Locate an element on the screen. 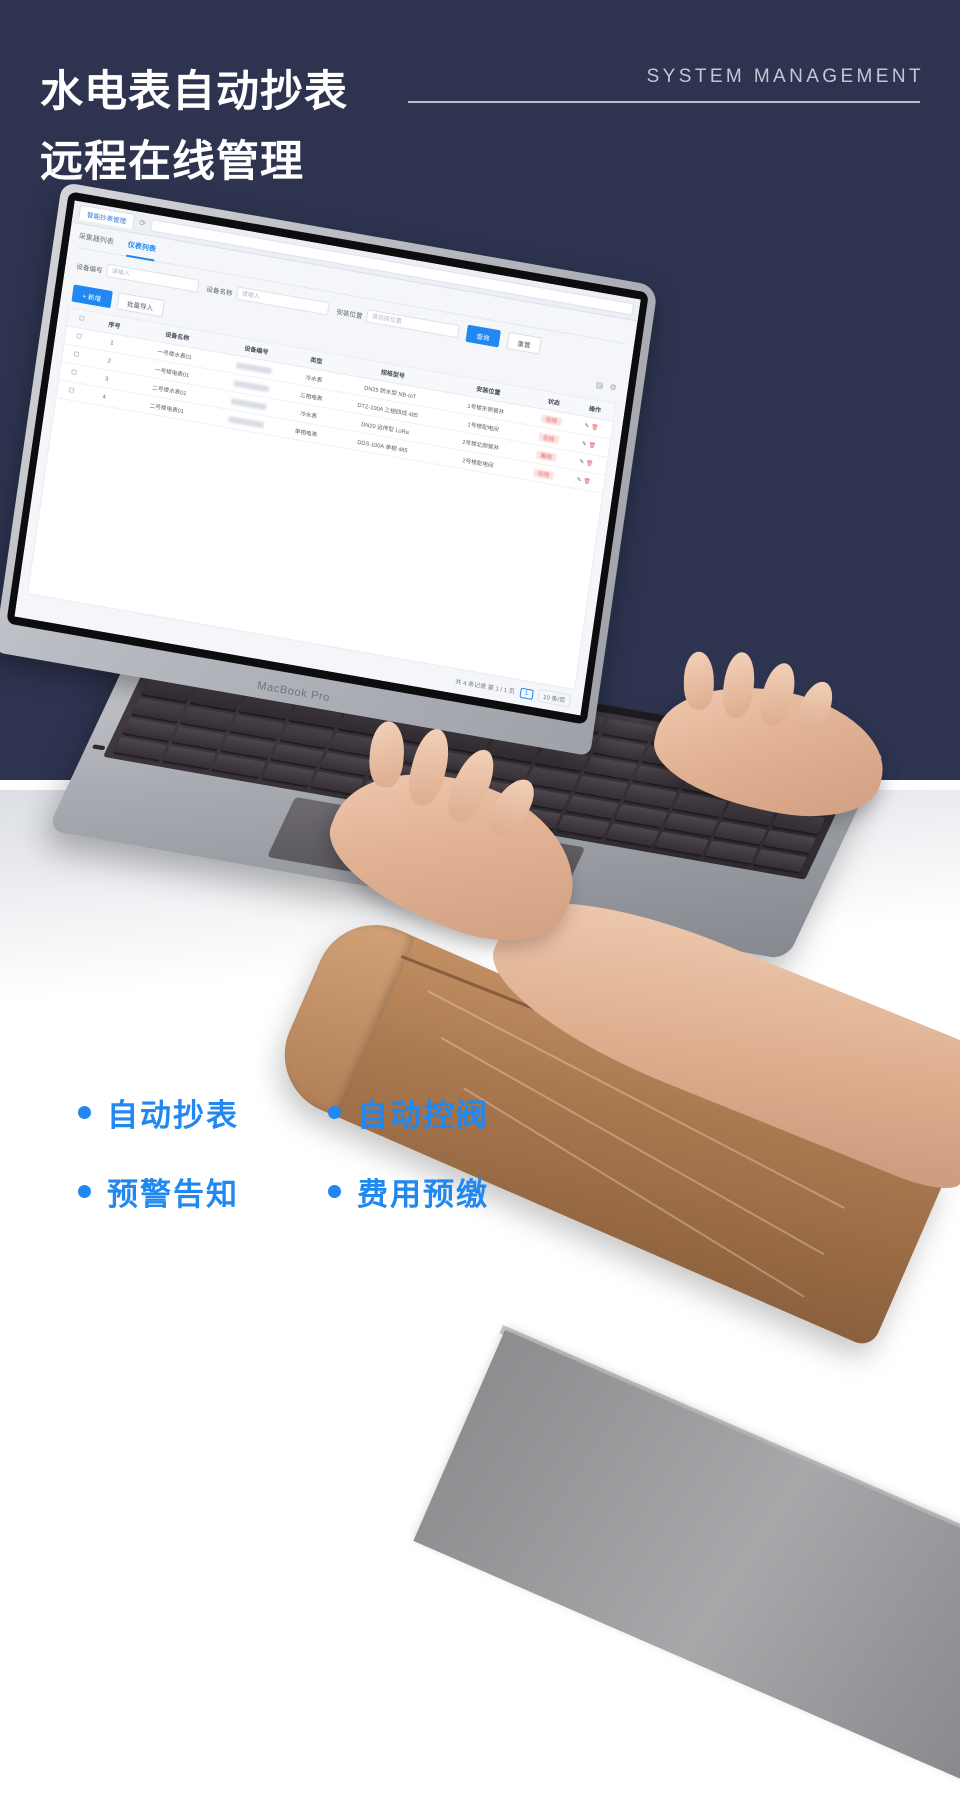 Image resolution: width=960 pixels, height=1820 pixels. filter-label: 设备名称 is located at coordinates (219, 291).